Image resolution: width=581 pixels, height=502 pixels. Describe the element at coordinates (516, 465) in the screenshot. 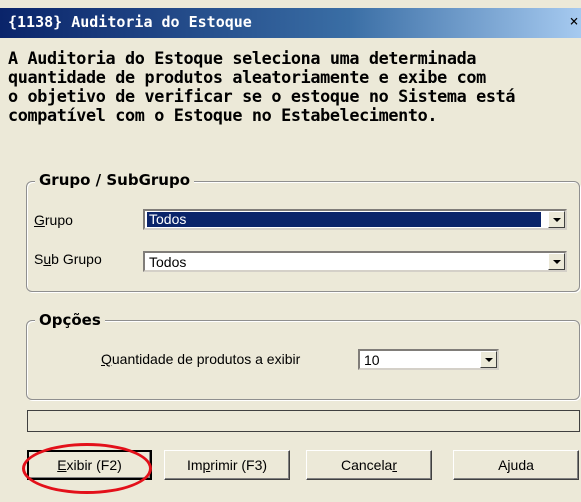

I see `ajuda-button: Ajuda` at that location.